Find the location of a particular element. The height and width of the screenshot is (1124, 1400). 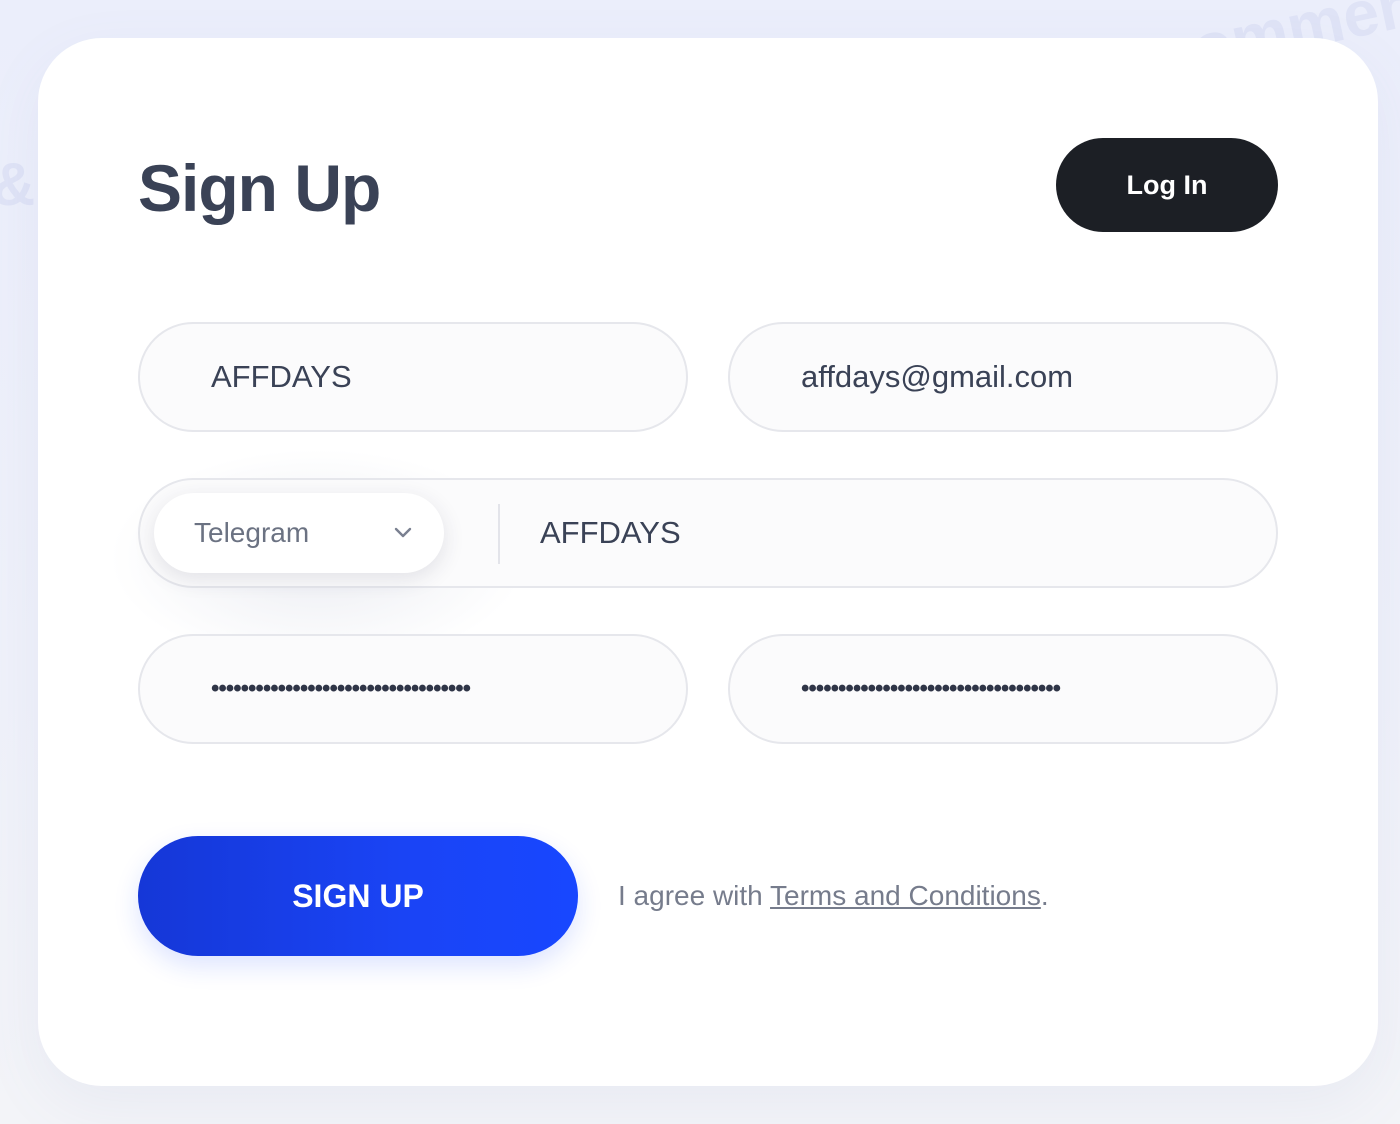

username-field: AFFDAYS is located at coordinates (413, 377).